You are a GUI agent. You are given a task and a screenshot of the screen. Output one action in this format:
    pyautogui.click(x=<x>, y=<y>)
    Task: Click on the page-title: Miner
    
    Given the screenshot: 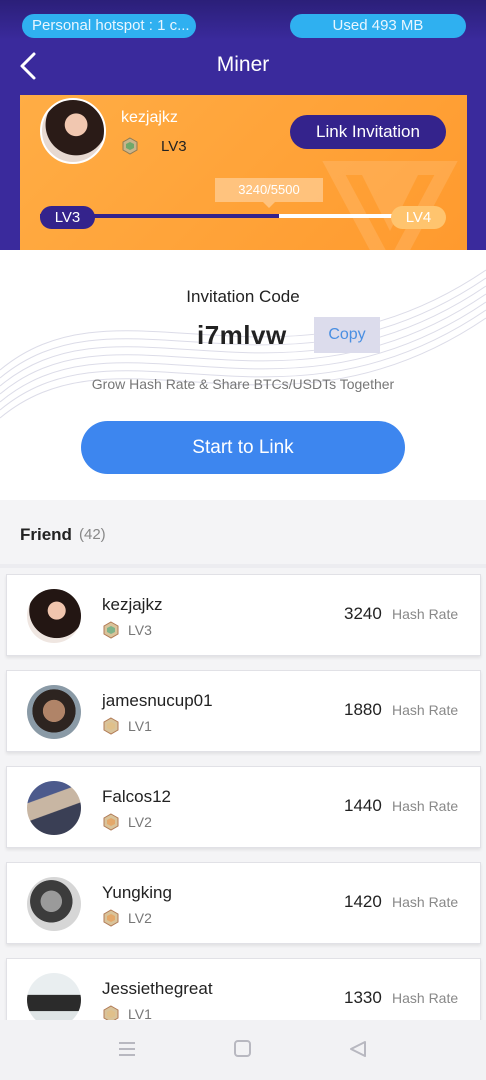 What is the action you would take?
    pyautogui.click(x=243, y=64)
    